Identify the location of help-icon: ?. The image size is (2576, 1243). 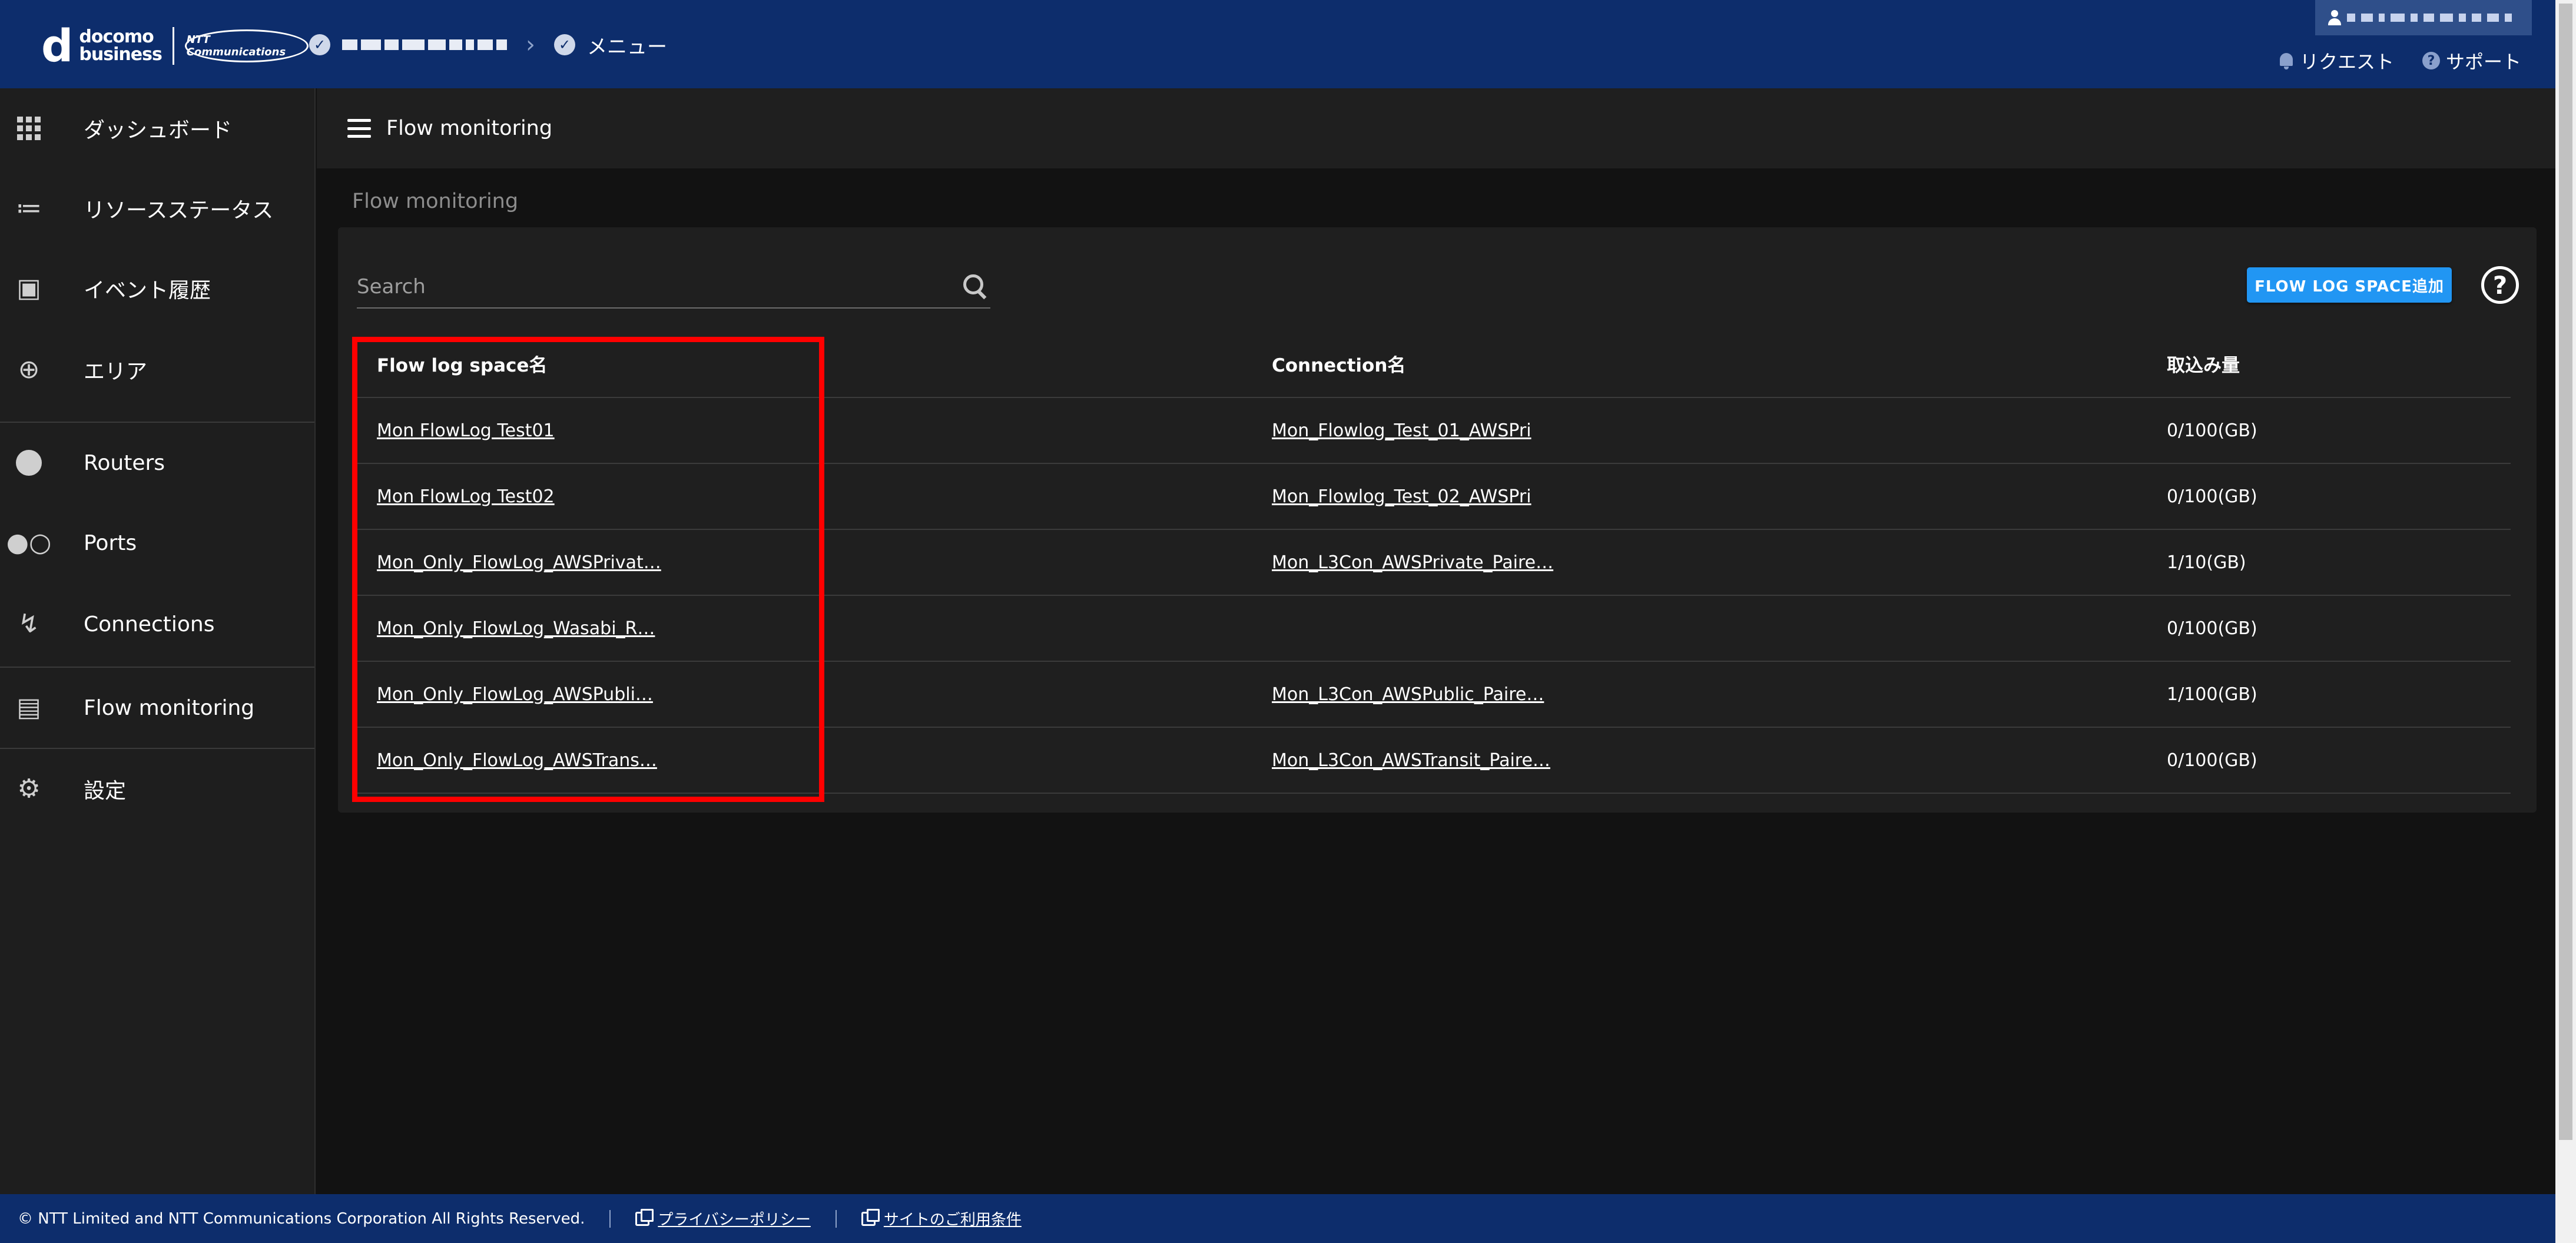
(2500, 285).